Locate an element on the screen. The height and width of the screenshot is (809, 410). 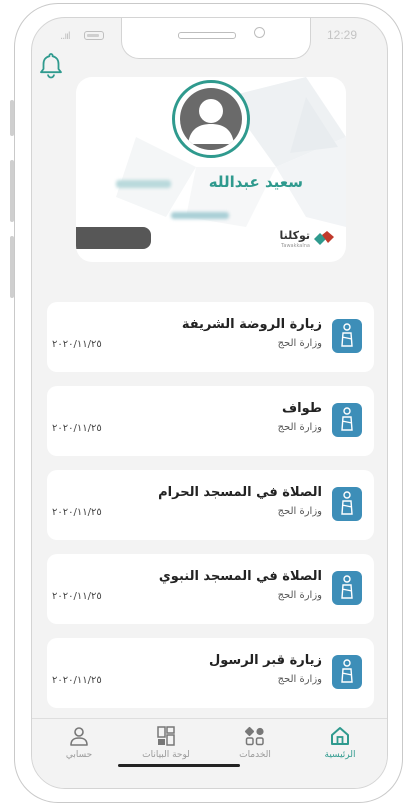
item-title: الصلاة في المسجد النبوي is located at coordinates (240, 576).